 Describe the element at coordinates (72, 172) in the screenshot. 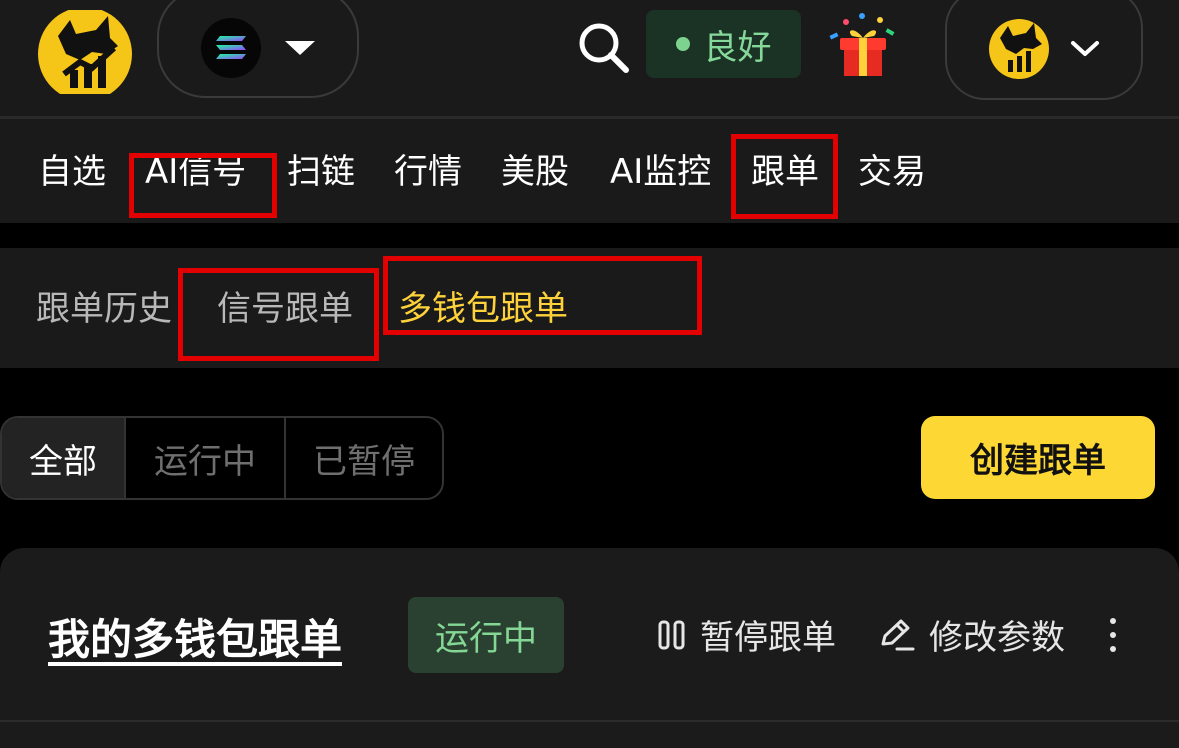

I see `nav-item-favorites: 自选` at that location.